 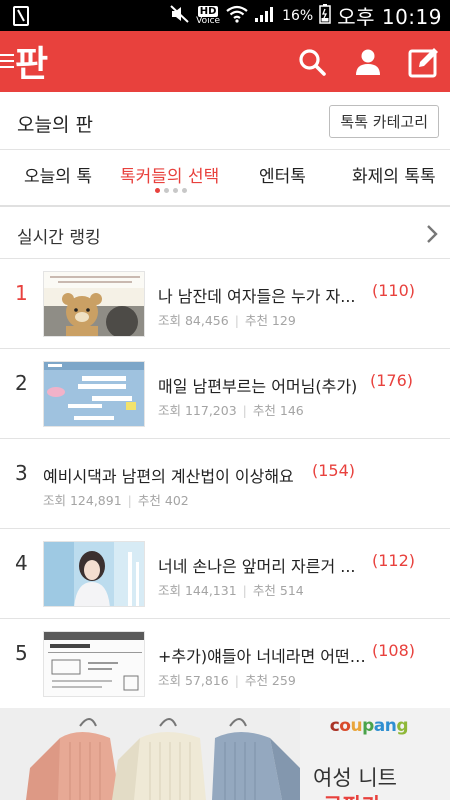 What do you see at coordinates (175, 475) in the screenshot?
I see `post-title: 예비시댁과 남편의 계산법이 이상해요` at bounding box center [175, 475].